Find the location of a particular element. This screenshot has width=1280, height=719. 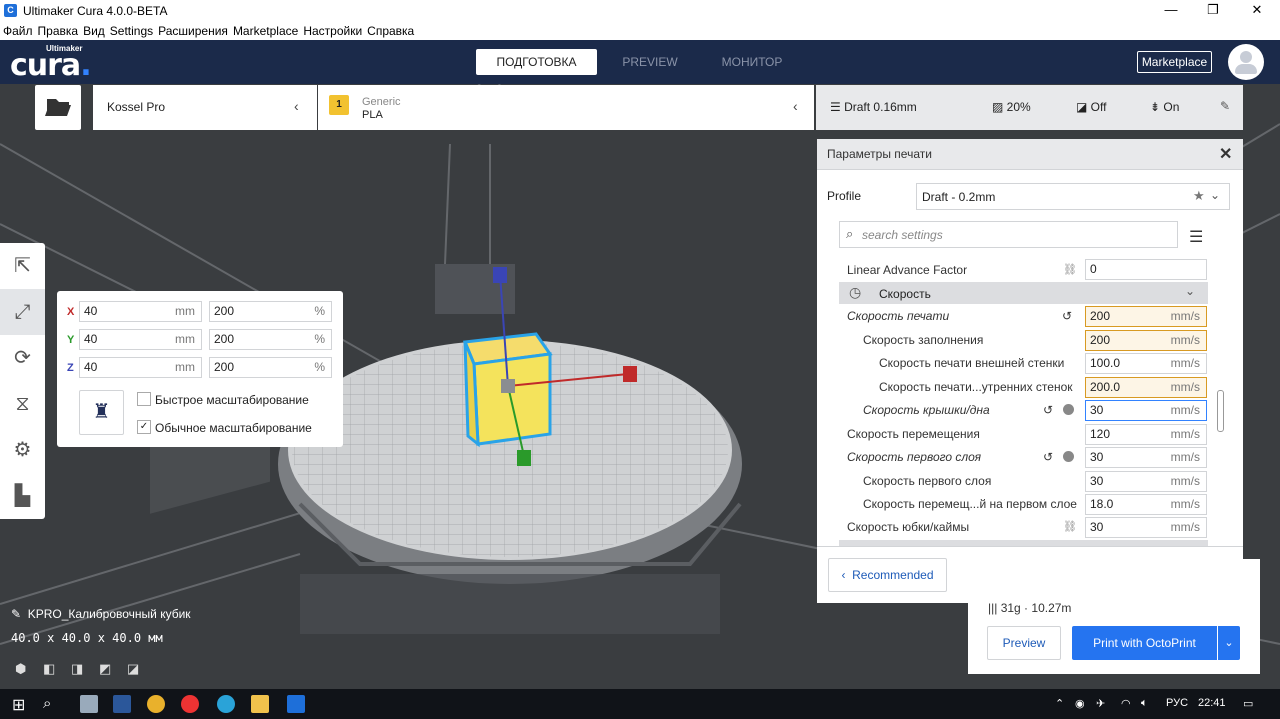

wifi-icon: ◠ is located at coordinates (1126, 703).